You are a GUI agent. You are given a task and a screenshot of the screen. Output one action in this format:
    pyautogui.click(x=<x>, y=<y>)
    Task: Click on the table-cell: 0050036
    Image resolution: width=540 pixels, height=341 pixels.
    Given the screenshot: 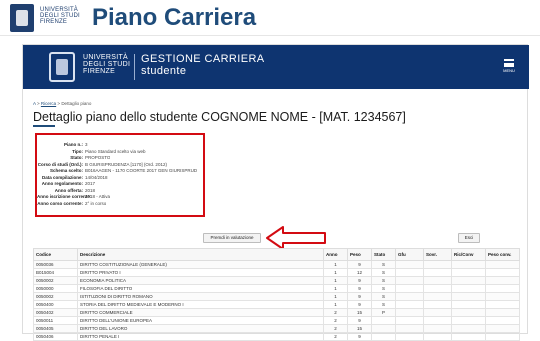 What is the action you would take?
    pyautogui.click(x=55, y=264)
    